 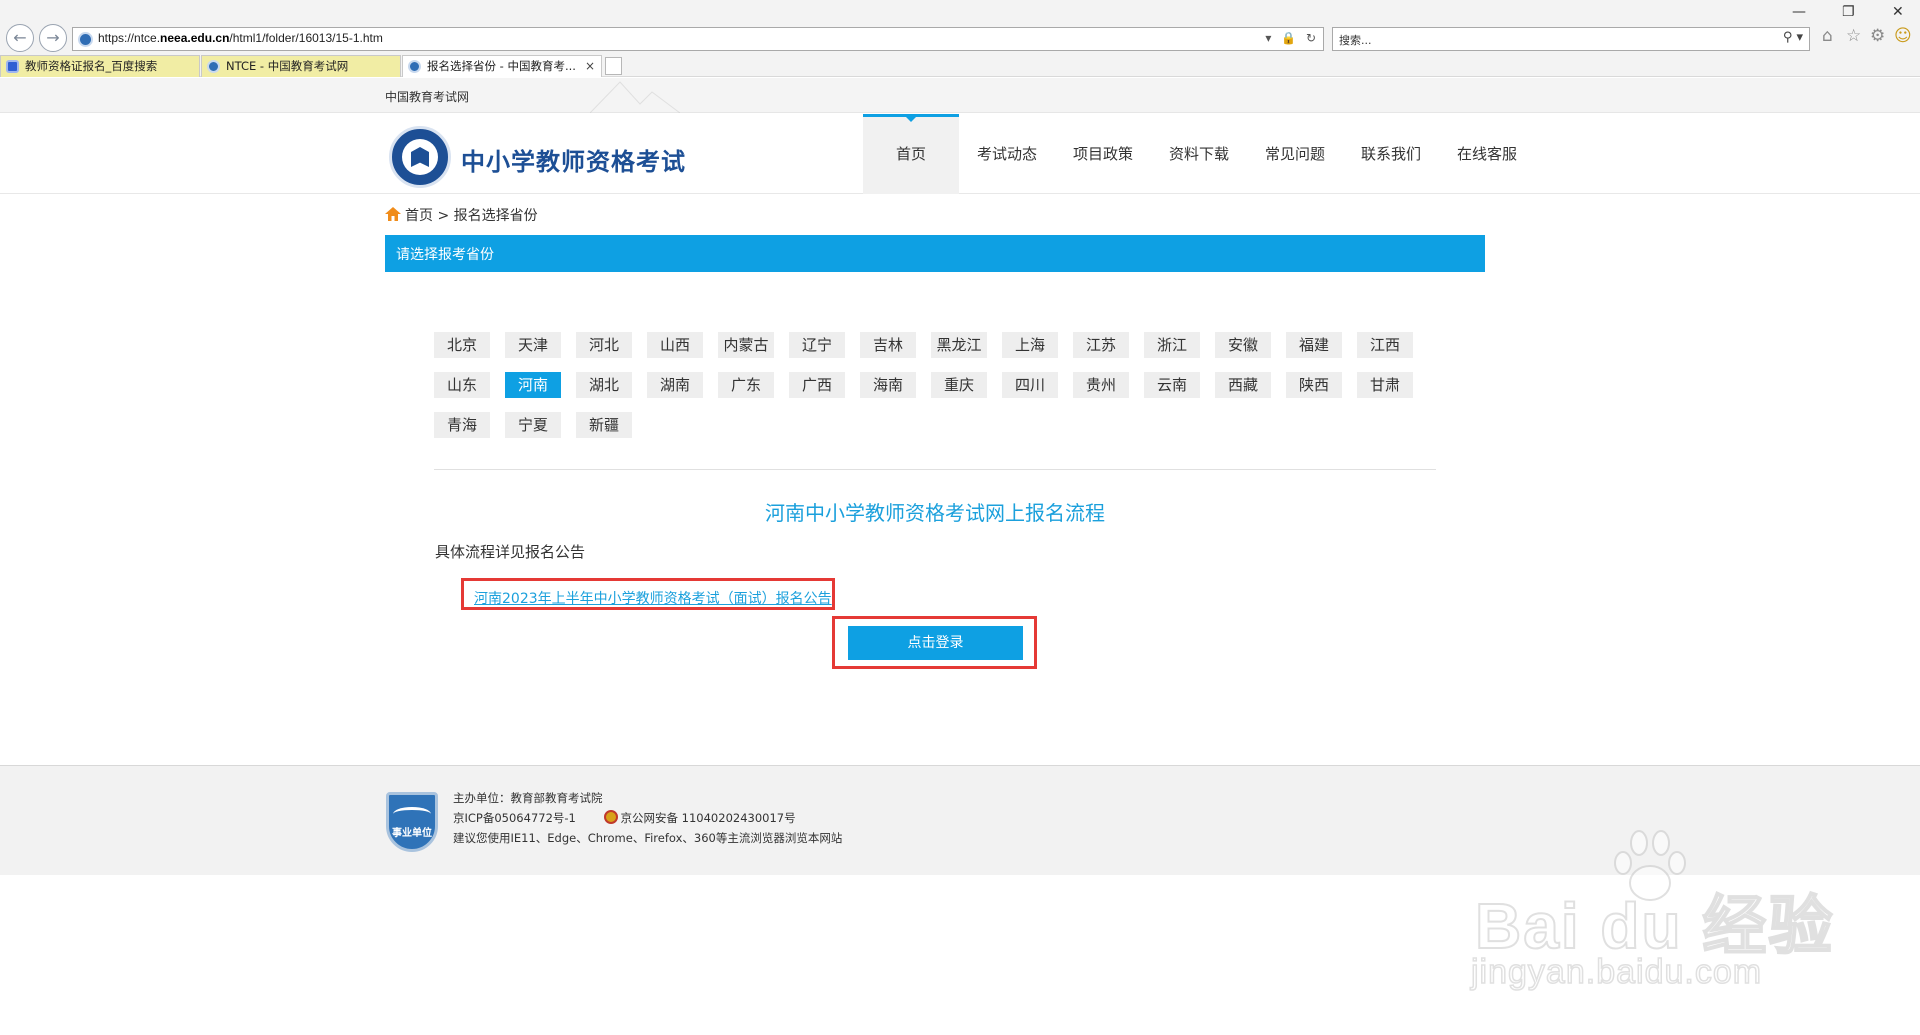 What do you see at coordinates (935, 513) in the screenshot?
I see `flow-title: 河南中小学教师资格考试网上报名流程` at bounding box center [935, 513].